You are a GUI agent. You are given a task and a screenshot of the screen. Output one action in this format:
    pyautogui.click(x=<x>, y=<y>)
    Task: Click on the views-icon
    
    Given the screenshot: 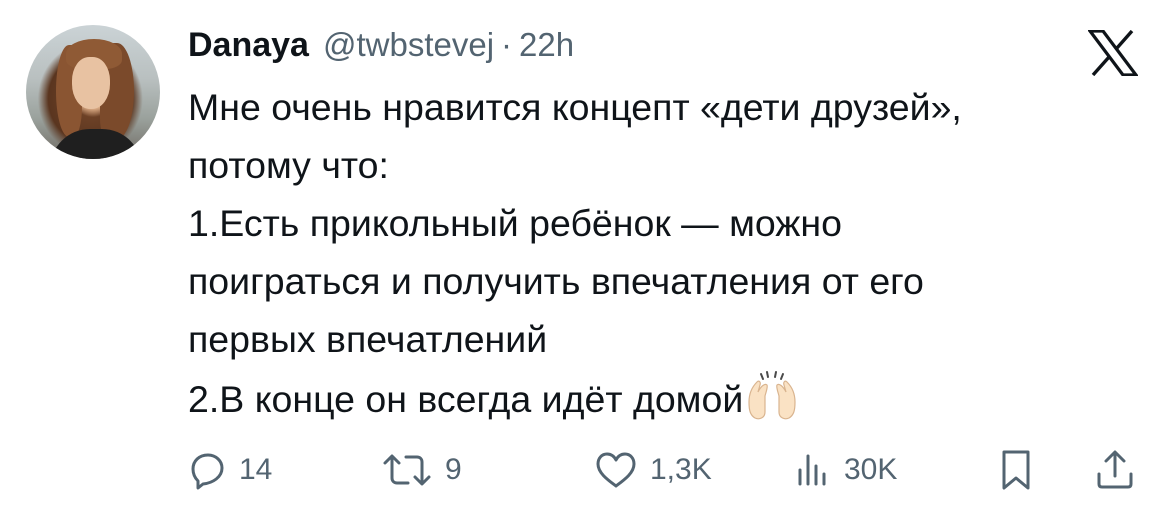 What is the action you would take?
    pyautogui.click(x=812, y=470)
    